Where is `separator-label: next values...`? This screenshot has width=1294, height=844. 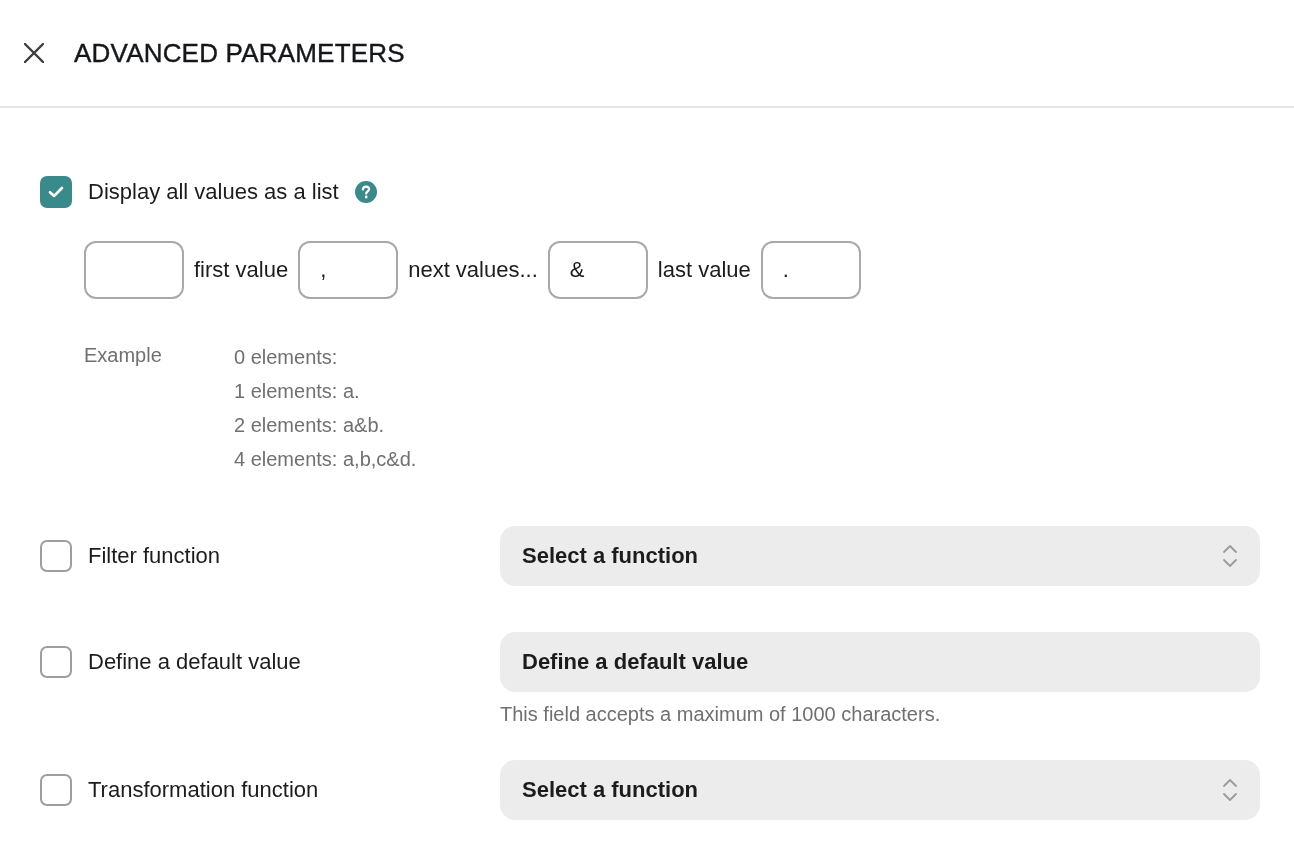 separator-label: next values... is located at coordinates (473, 270).